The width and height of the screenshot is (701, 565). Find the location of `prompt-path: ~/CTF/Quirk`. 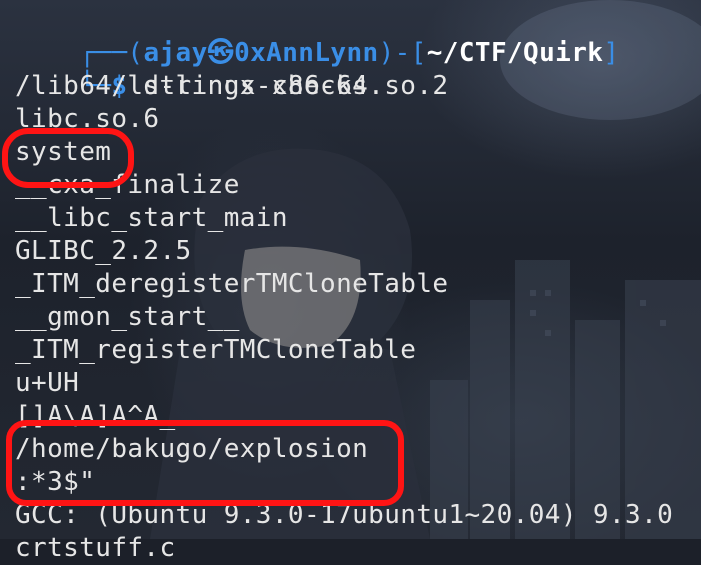

prompt-path: ~/CTF/Quirk is located at coordinates (515, 53).